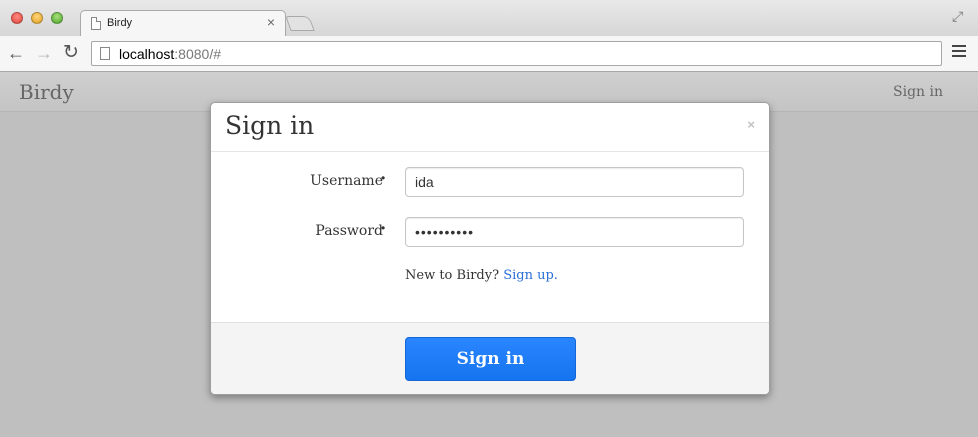  Describe the element at coordinates (574, 182) in the screenshot. I see `username-input` at that location.